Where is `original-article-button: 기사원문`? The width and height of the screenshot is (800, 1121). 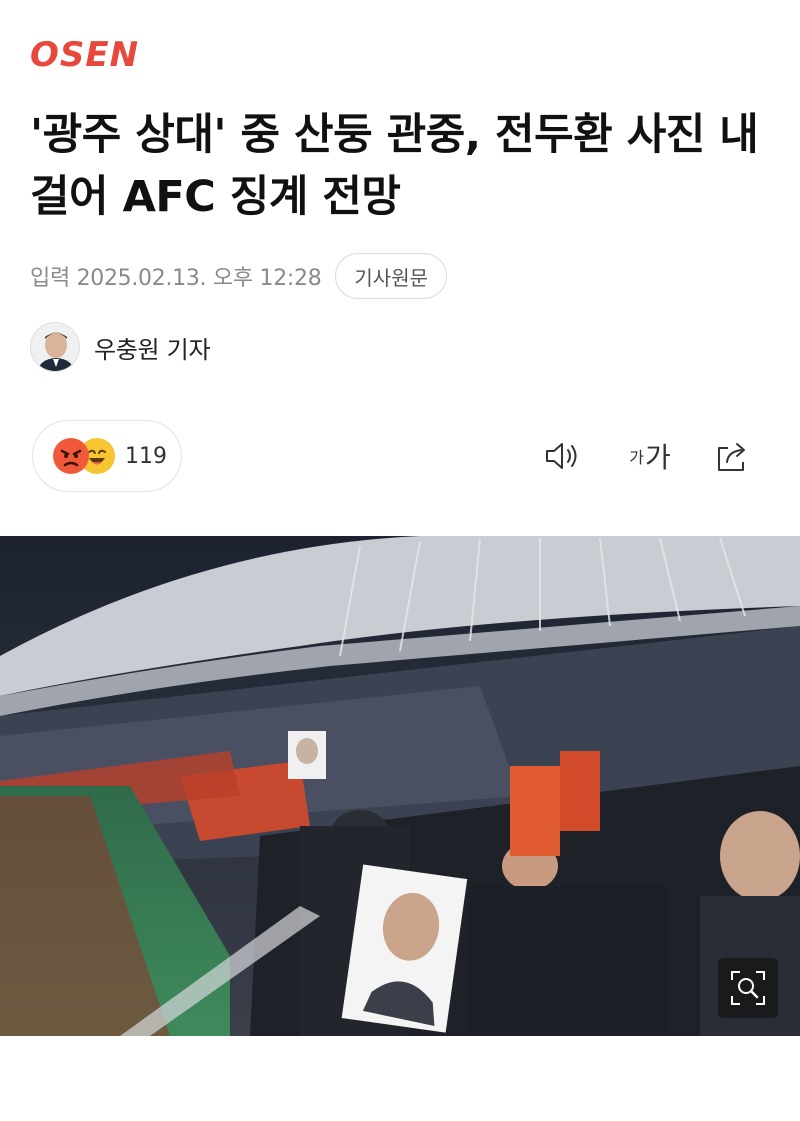
original-article-button: 기사원문 is located at coordinates (391, 276).